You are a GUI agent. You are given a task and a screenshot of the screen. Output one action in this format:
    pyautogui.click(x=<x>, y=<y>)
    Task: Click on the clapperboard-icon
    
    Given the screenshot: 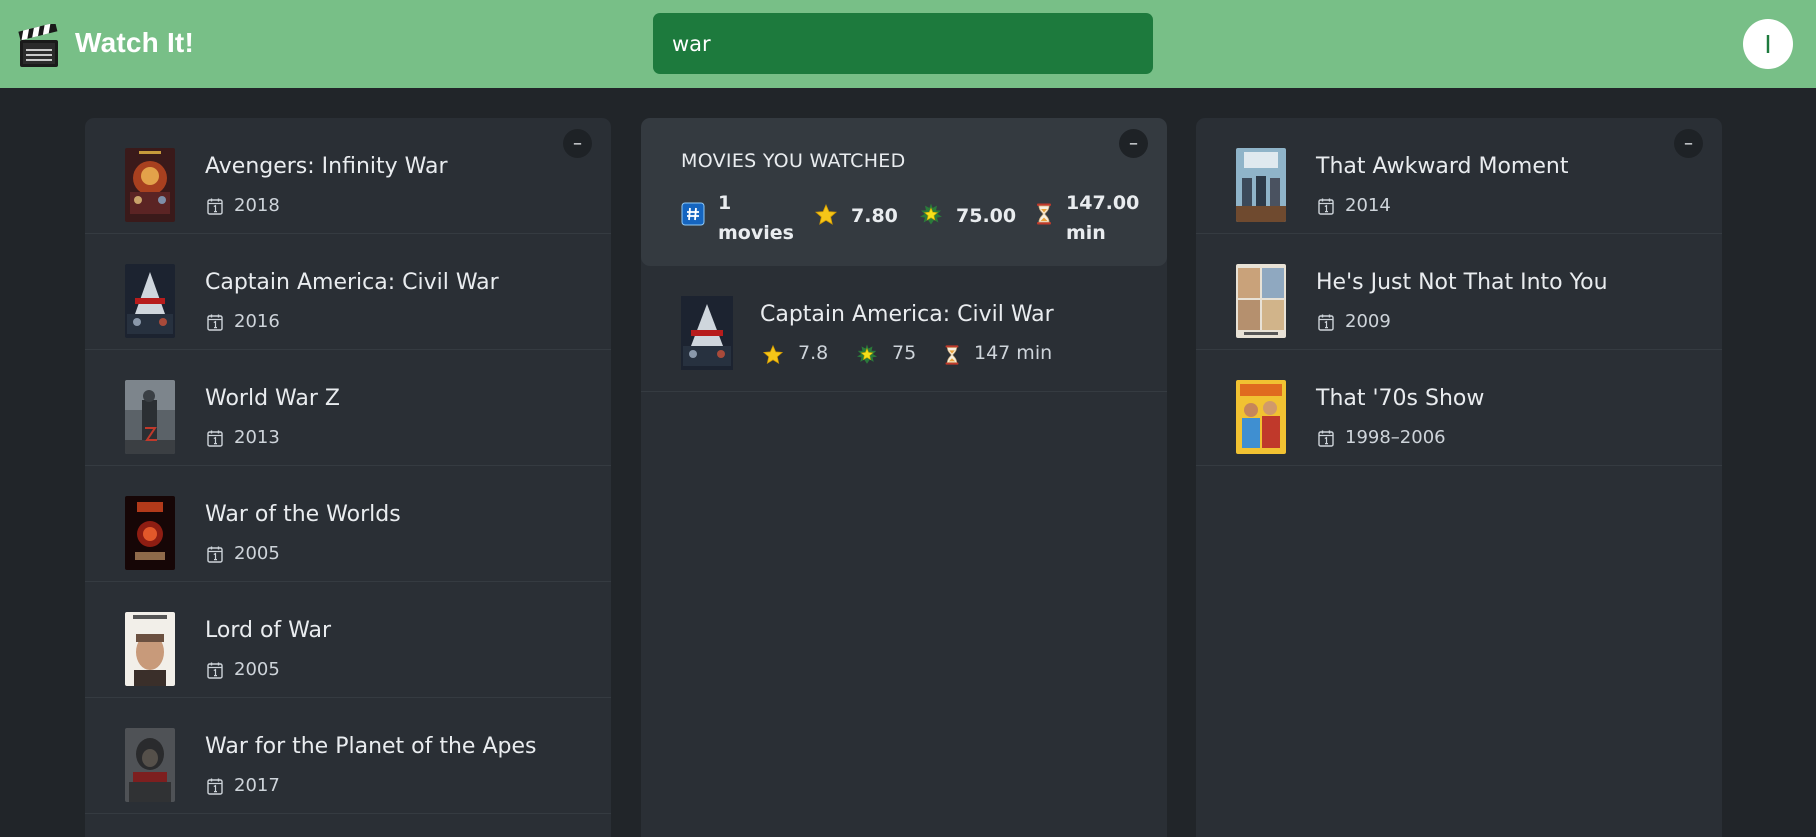 What is the action you would take?
    pyautogui.click(x=38, y=45)
    